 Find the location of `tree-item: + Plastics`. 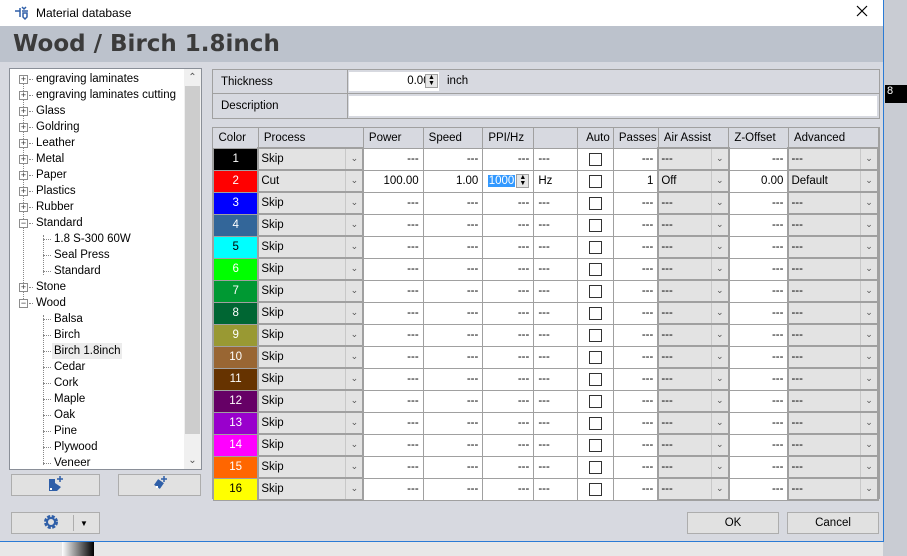

tree-item: + Plastics is located at coordinates (97, 191).